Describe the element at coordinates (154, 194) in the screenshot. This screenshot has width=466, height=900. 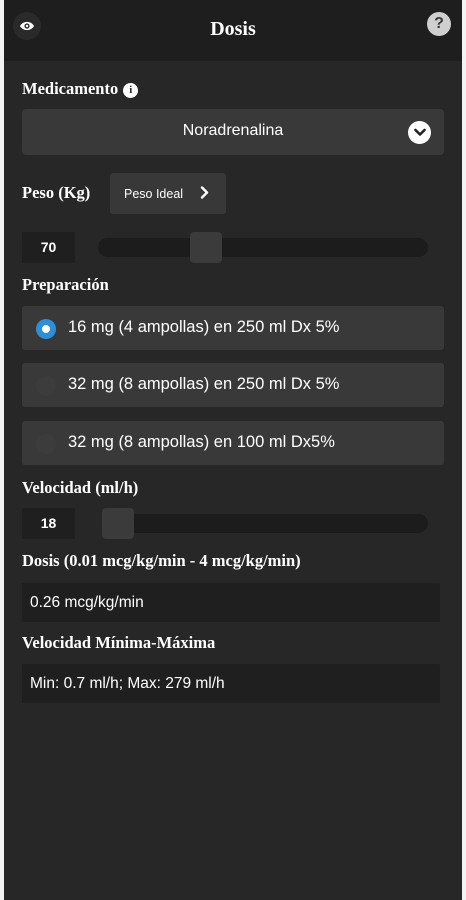
I see `peso-ideal-label: Peso Ideal` at that location.